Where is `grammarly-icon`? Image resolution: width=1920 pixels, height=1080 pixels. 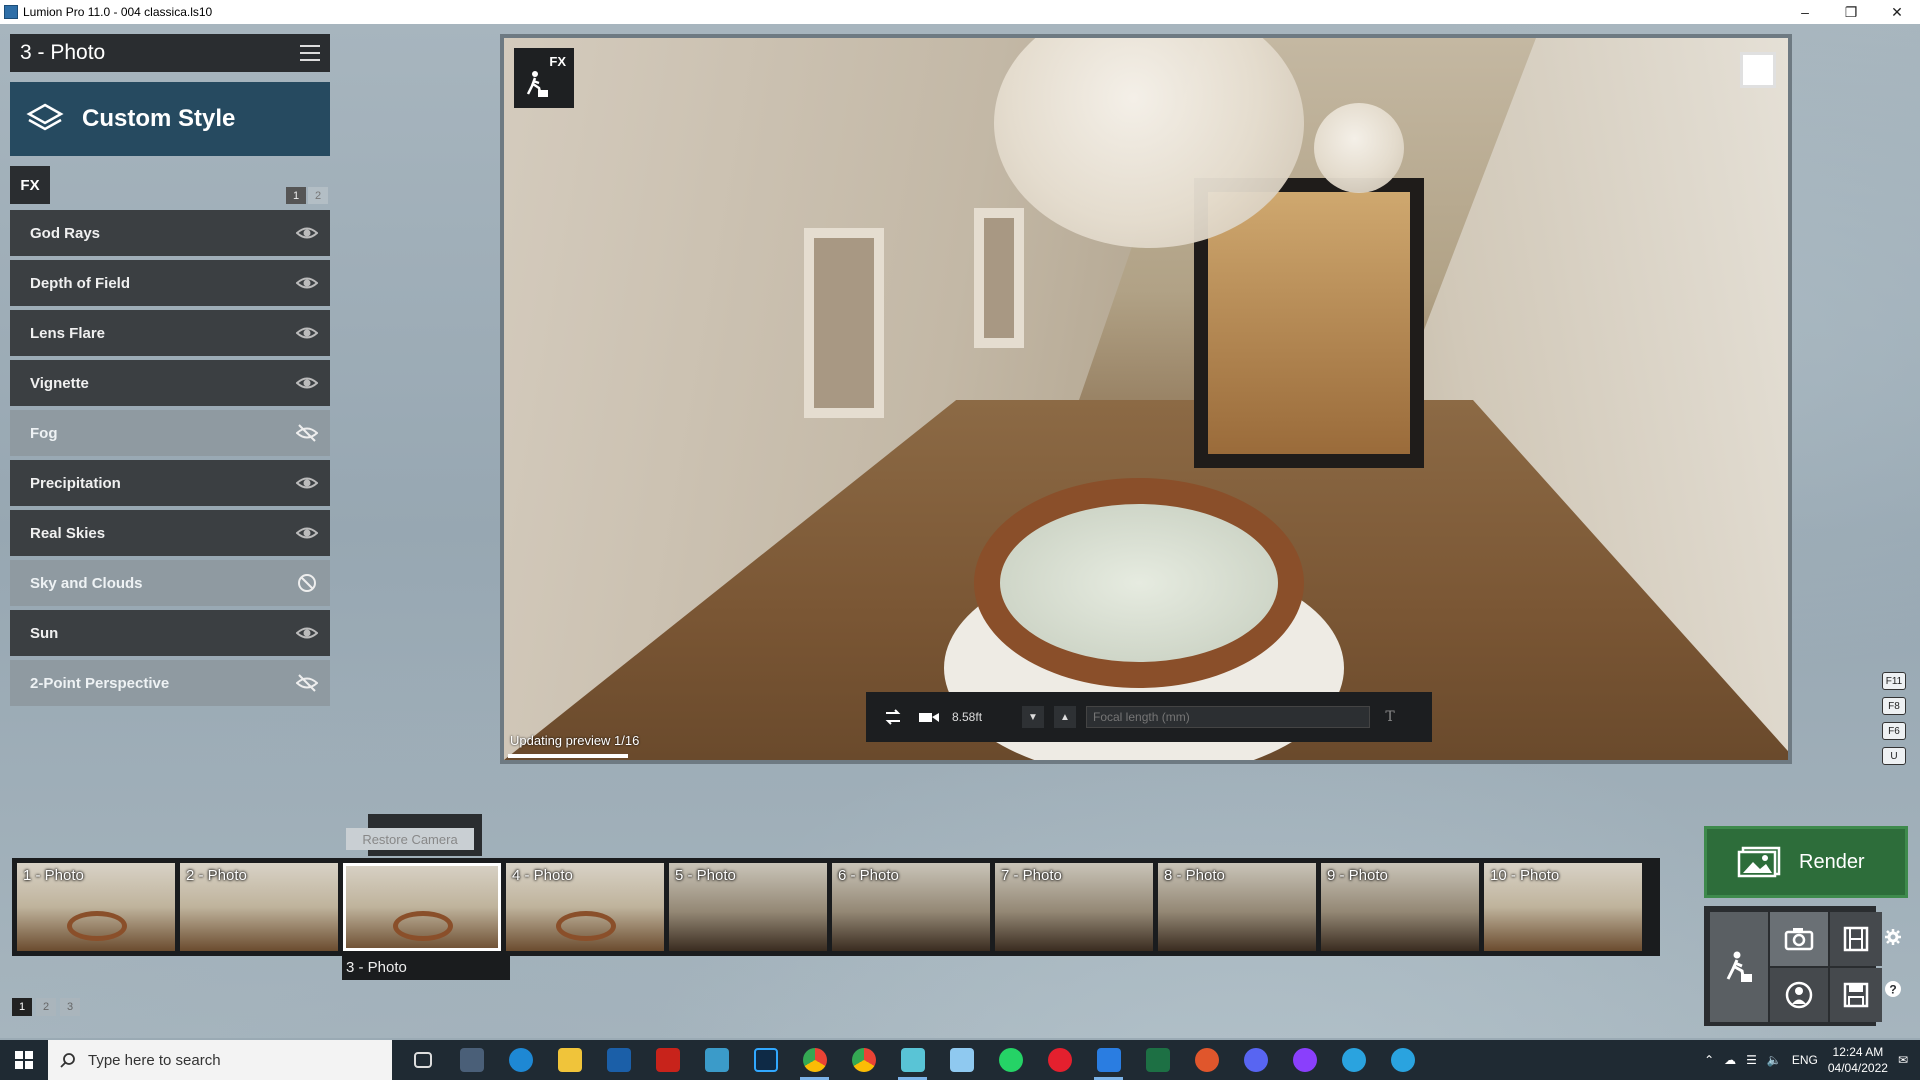 grammarly-icon is located at coordinates (1206, 1060).